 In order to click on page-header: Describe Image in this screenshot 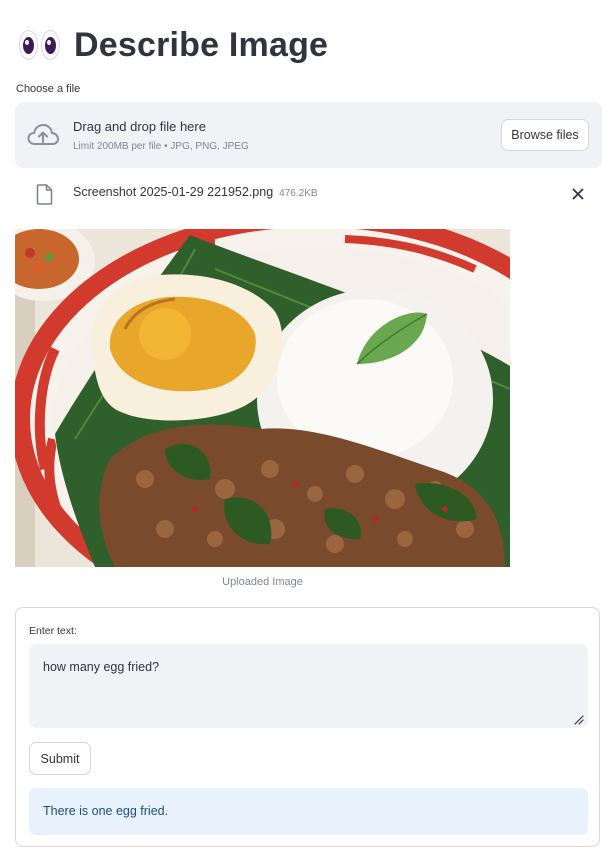, I will do `click(173, 45)`.